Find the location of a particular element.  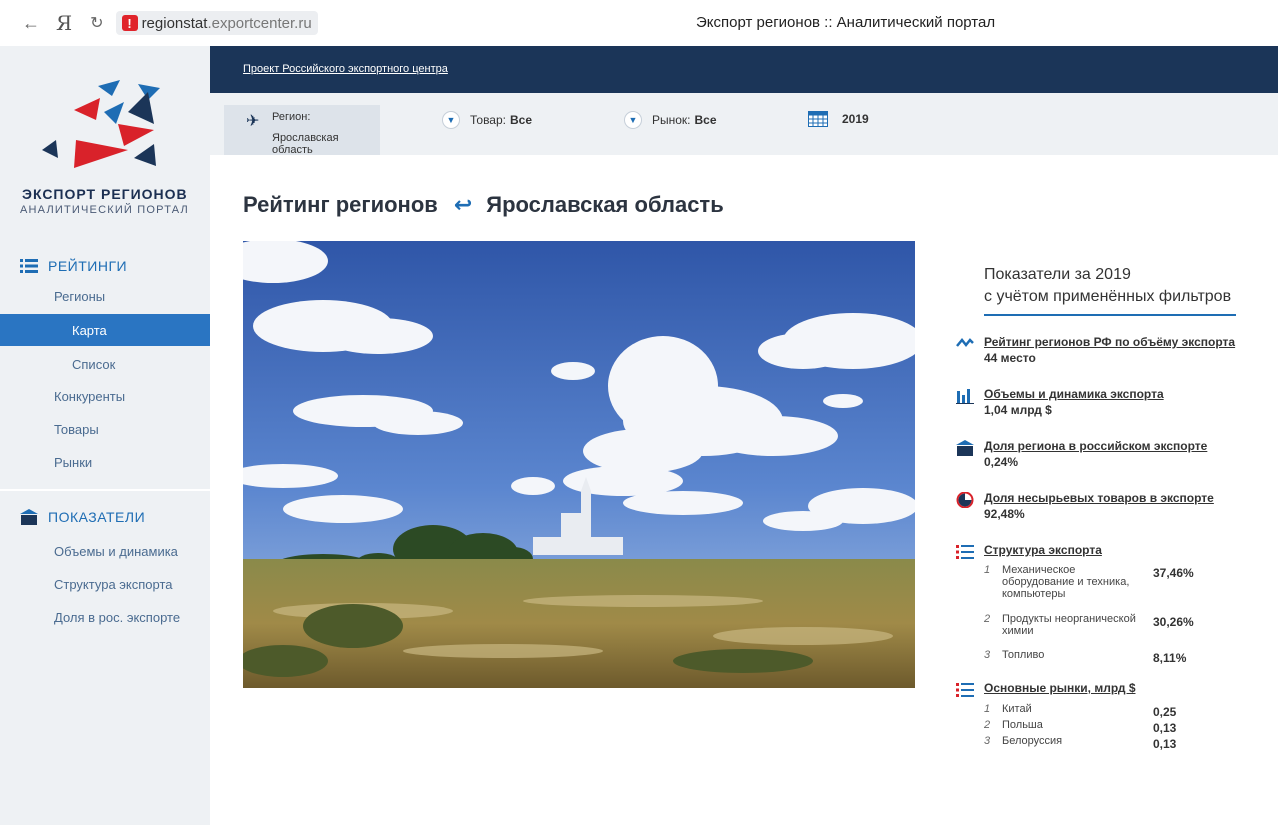

product-label: Товар: is located at coordinates (488, 120).